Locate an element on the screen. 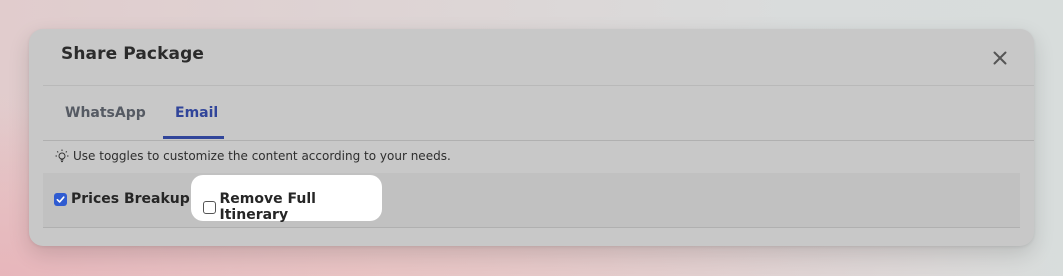  highlight-callout: Remove Full Itinerary is located at coordinates (286, 199).